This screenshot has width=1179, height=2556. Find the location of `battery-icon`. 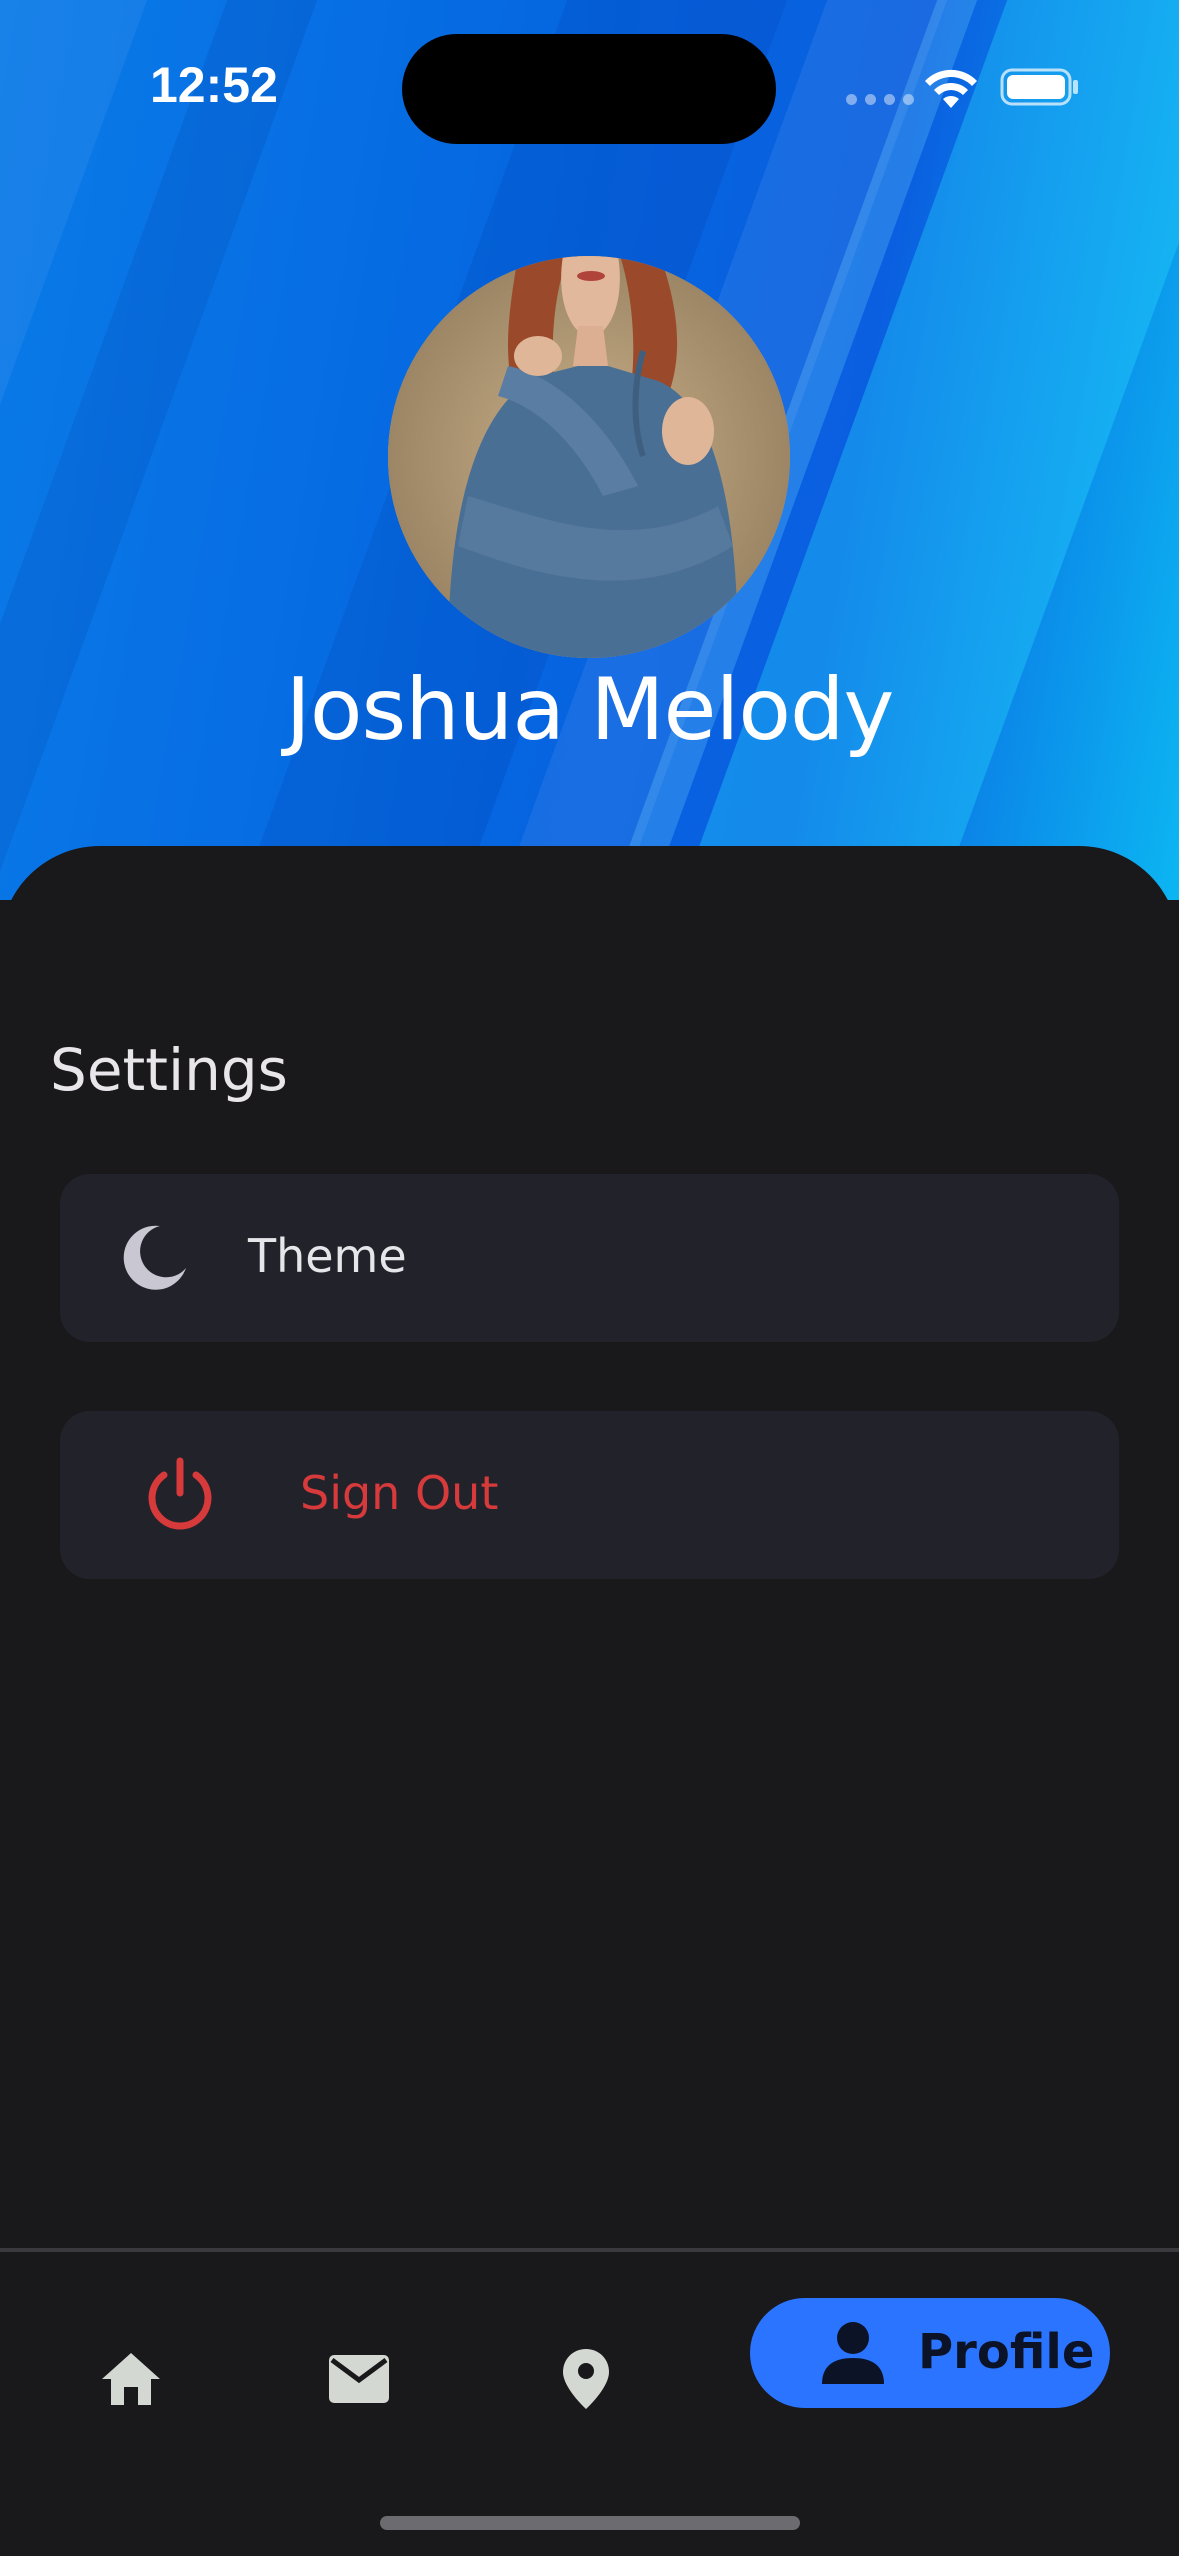

battery-icon is located at coordinates (1039, 87).